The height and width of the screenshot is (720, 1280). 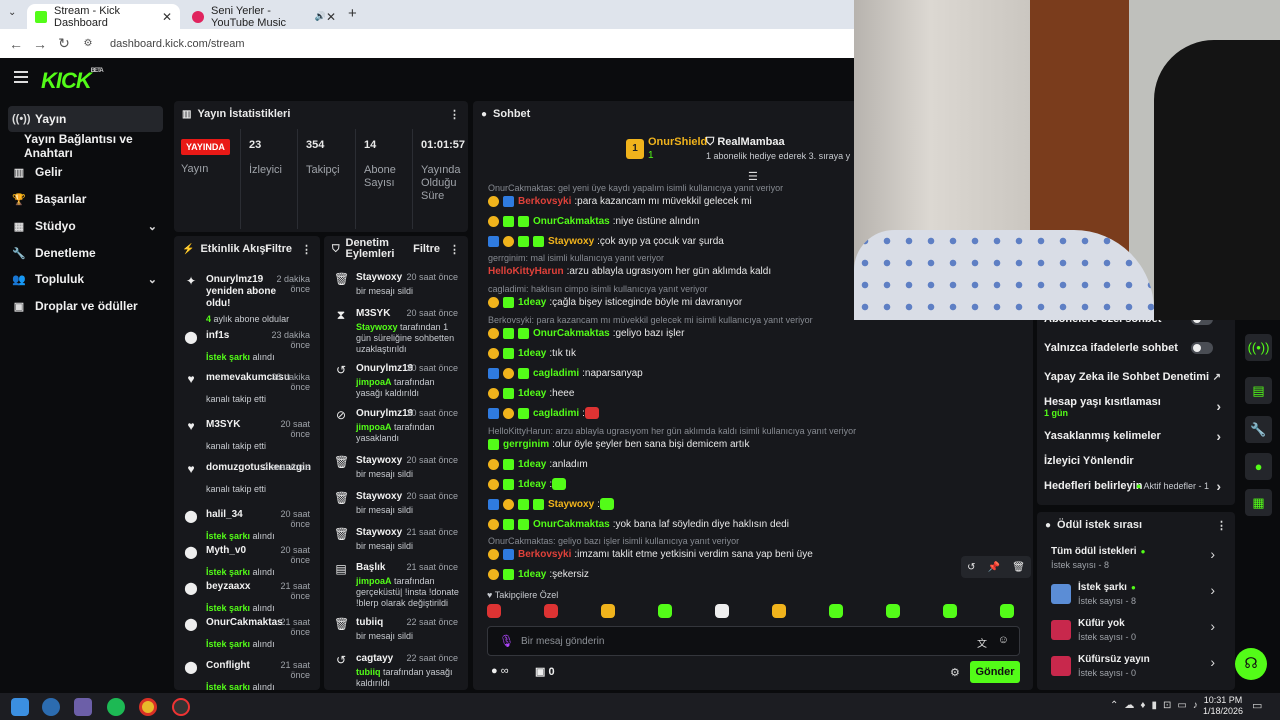 I want to click on chat-message: Staywoxy:, so click(x=756, y=504).